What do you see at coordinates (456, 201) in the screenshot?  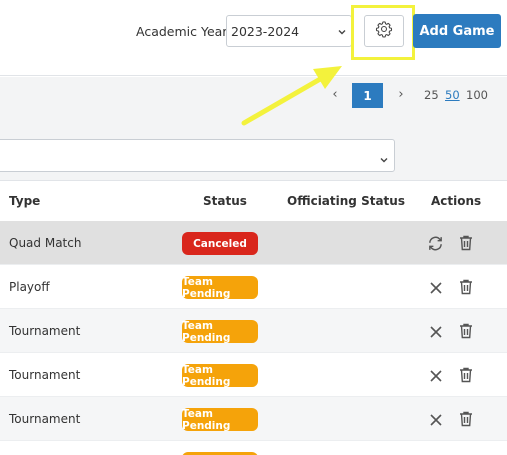 I see `column-header-actions: Actions` at bounding box center [456, 201].